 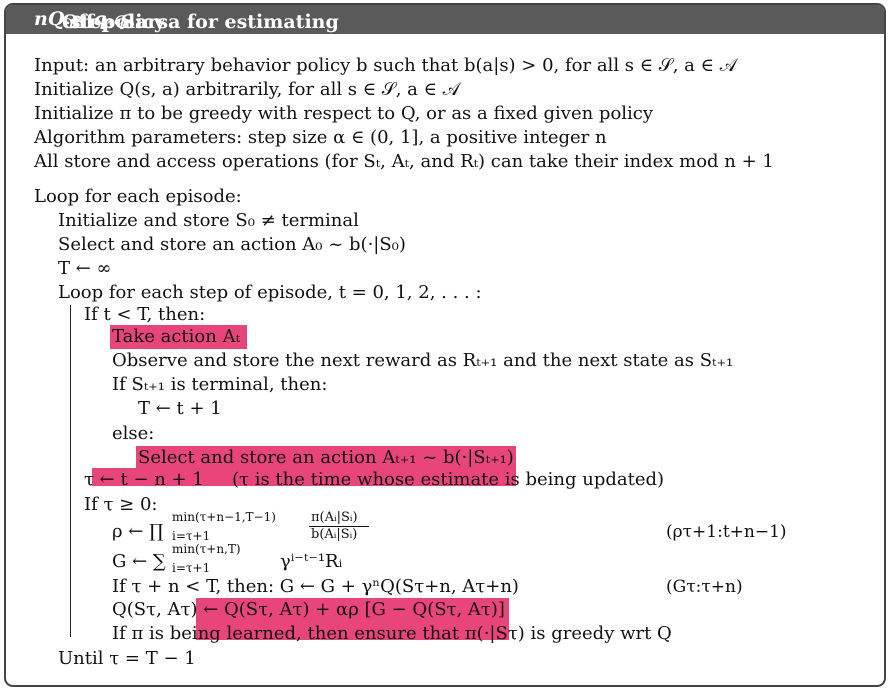 What do you see at coordinates (176, 336) in the screenshot?
I see `take-action-line: Take action Aₜ` at bounding box center [176, 336].